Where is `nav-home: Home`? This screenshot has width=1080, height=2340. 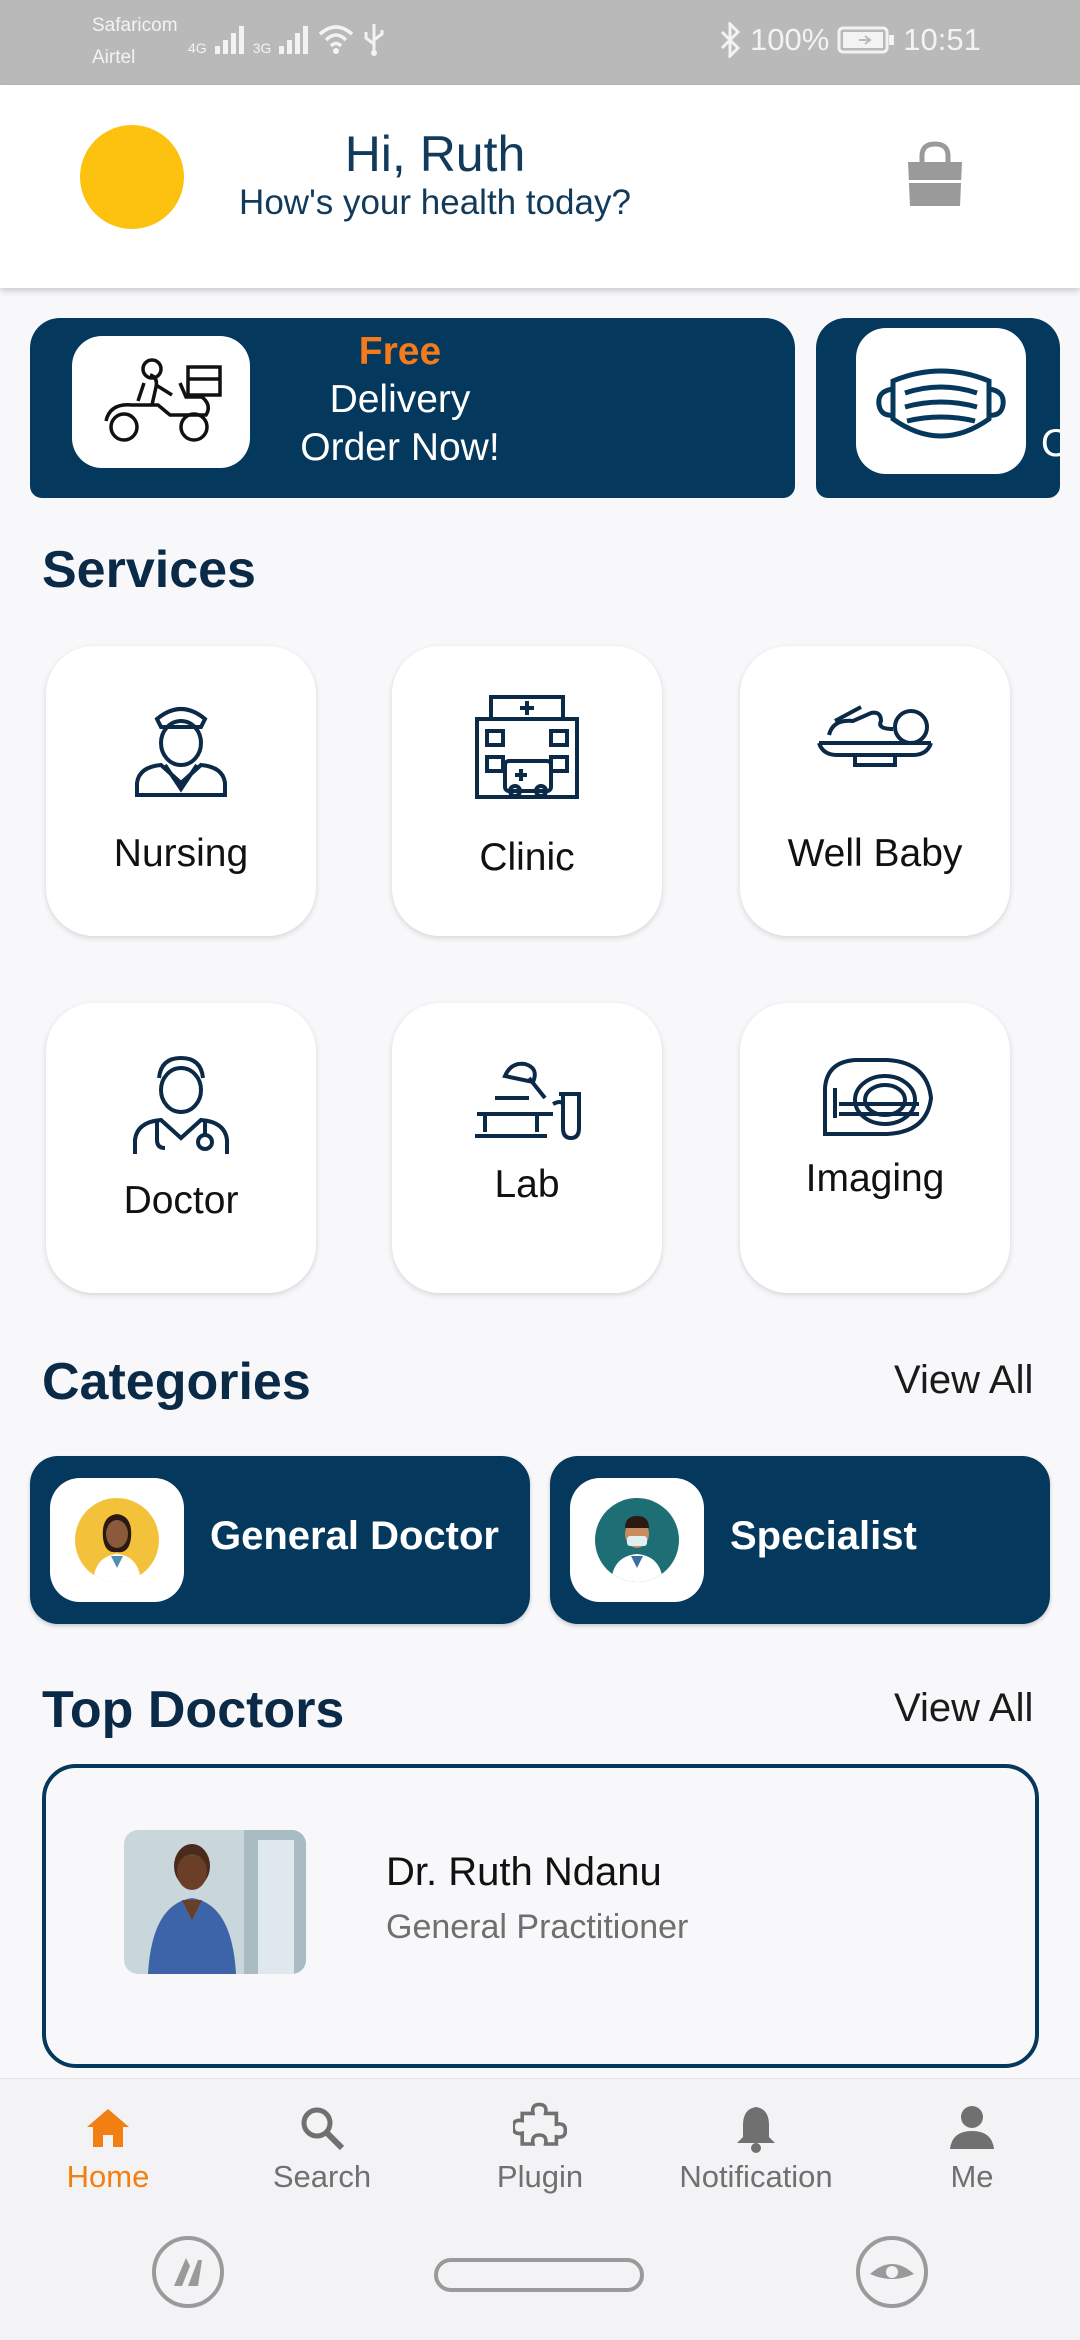 nav-home: Home is located at coordinates (108, 2148).